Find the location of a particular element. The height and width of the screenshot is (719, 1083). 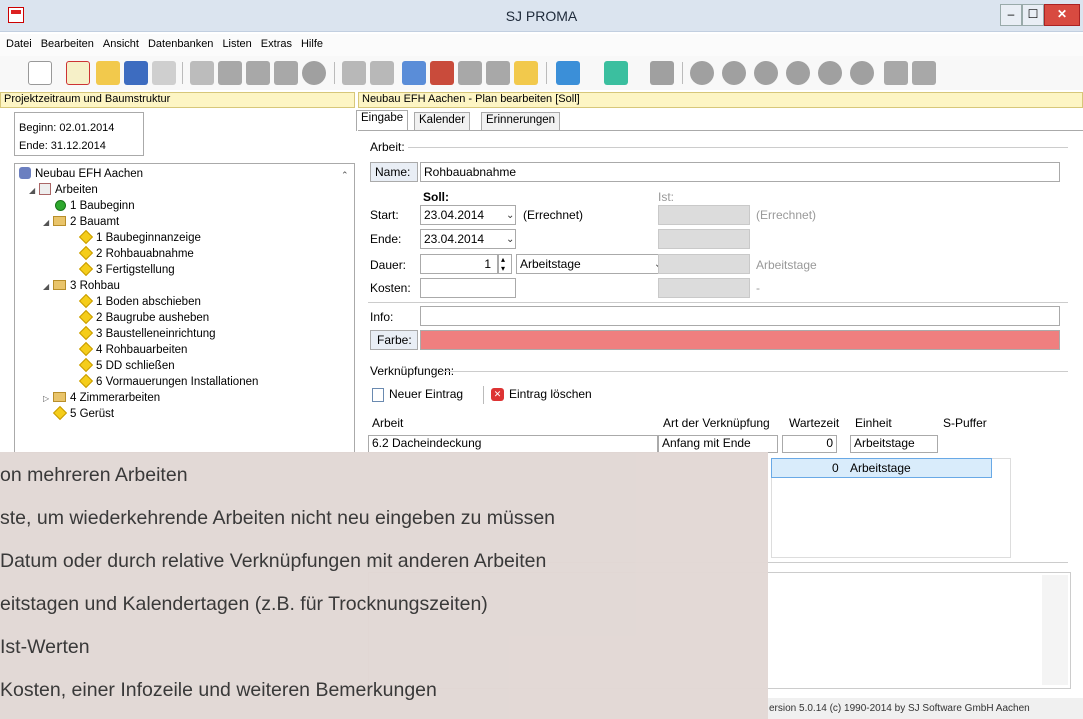

duration-spinner-icon: ▴ ▾ is located at coordinates (505, 264).